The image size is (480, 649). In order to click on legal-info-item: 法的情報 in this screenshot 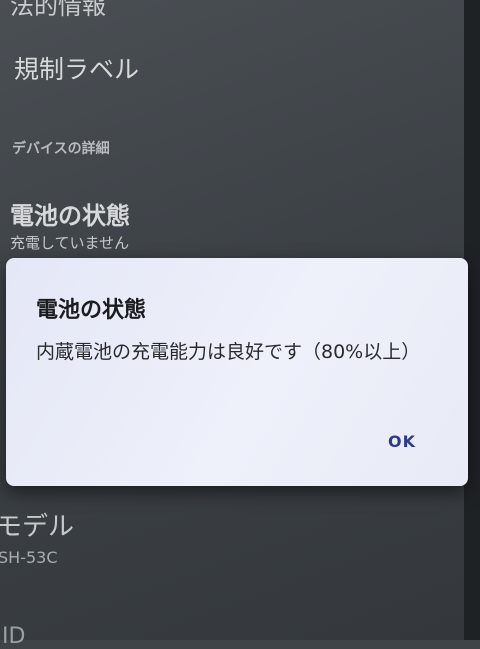, I will do `click(58, 10)`.